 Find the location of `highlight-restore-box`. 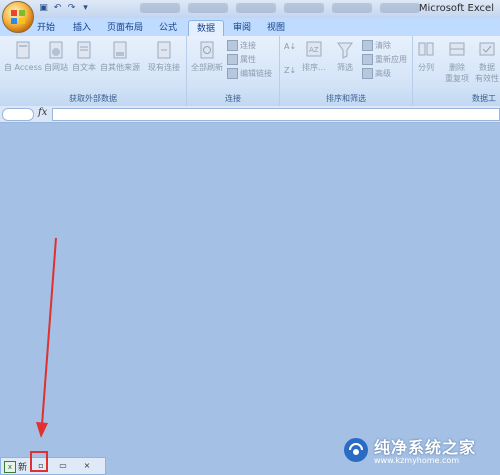

highlight-restore-box is located at coordinates (39, 461).